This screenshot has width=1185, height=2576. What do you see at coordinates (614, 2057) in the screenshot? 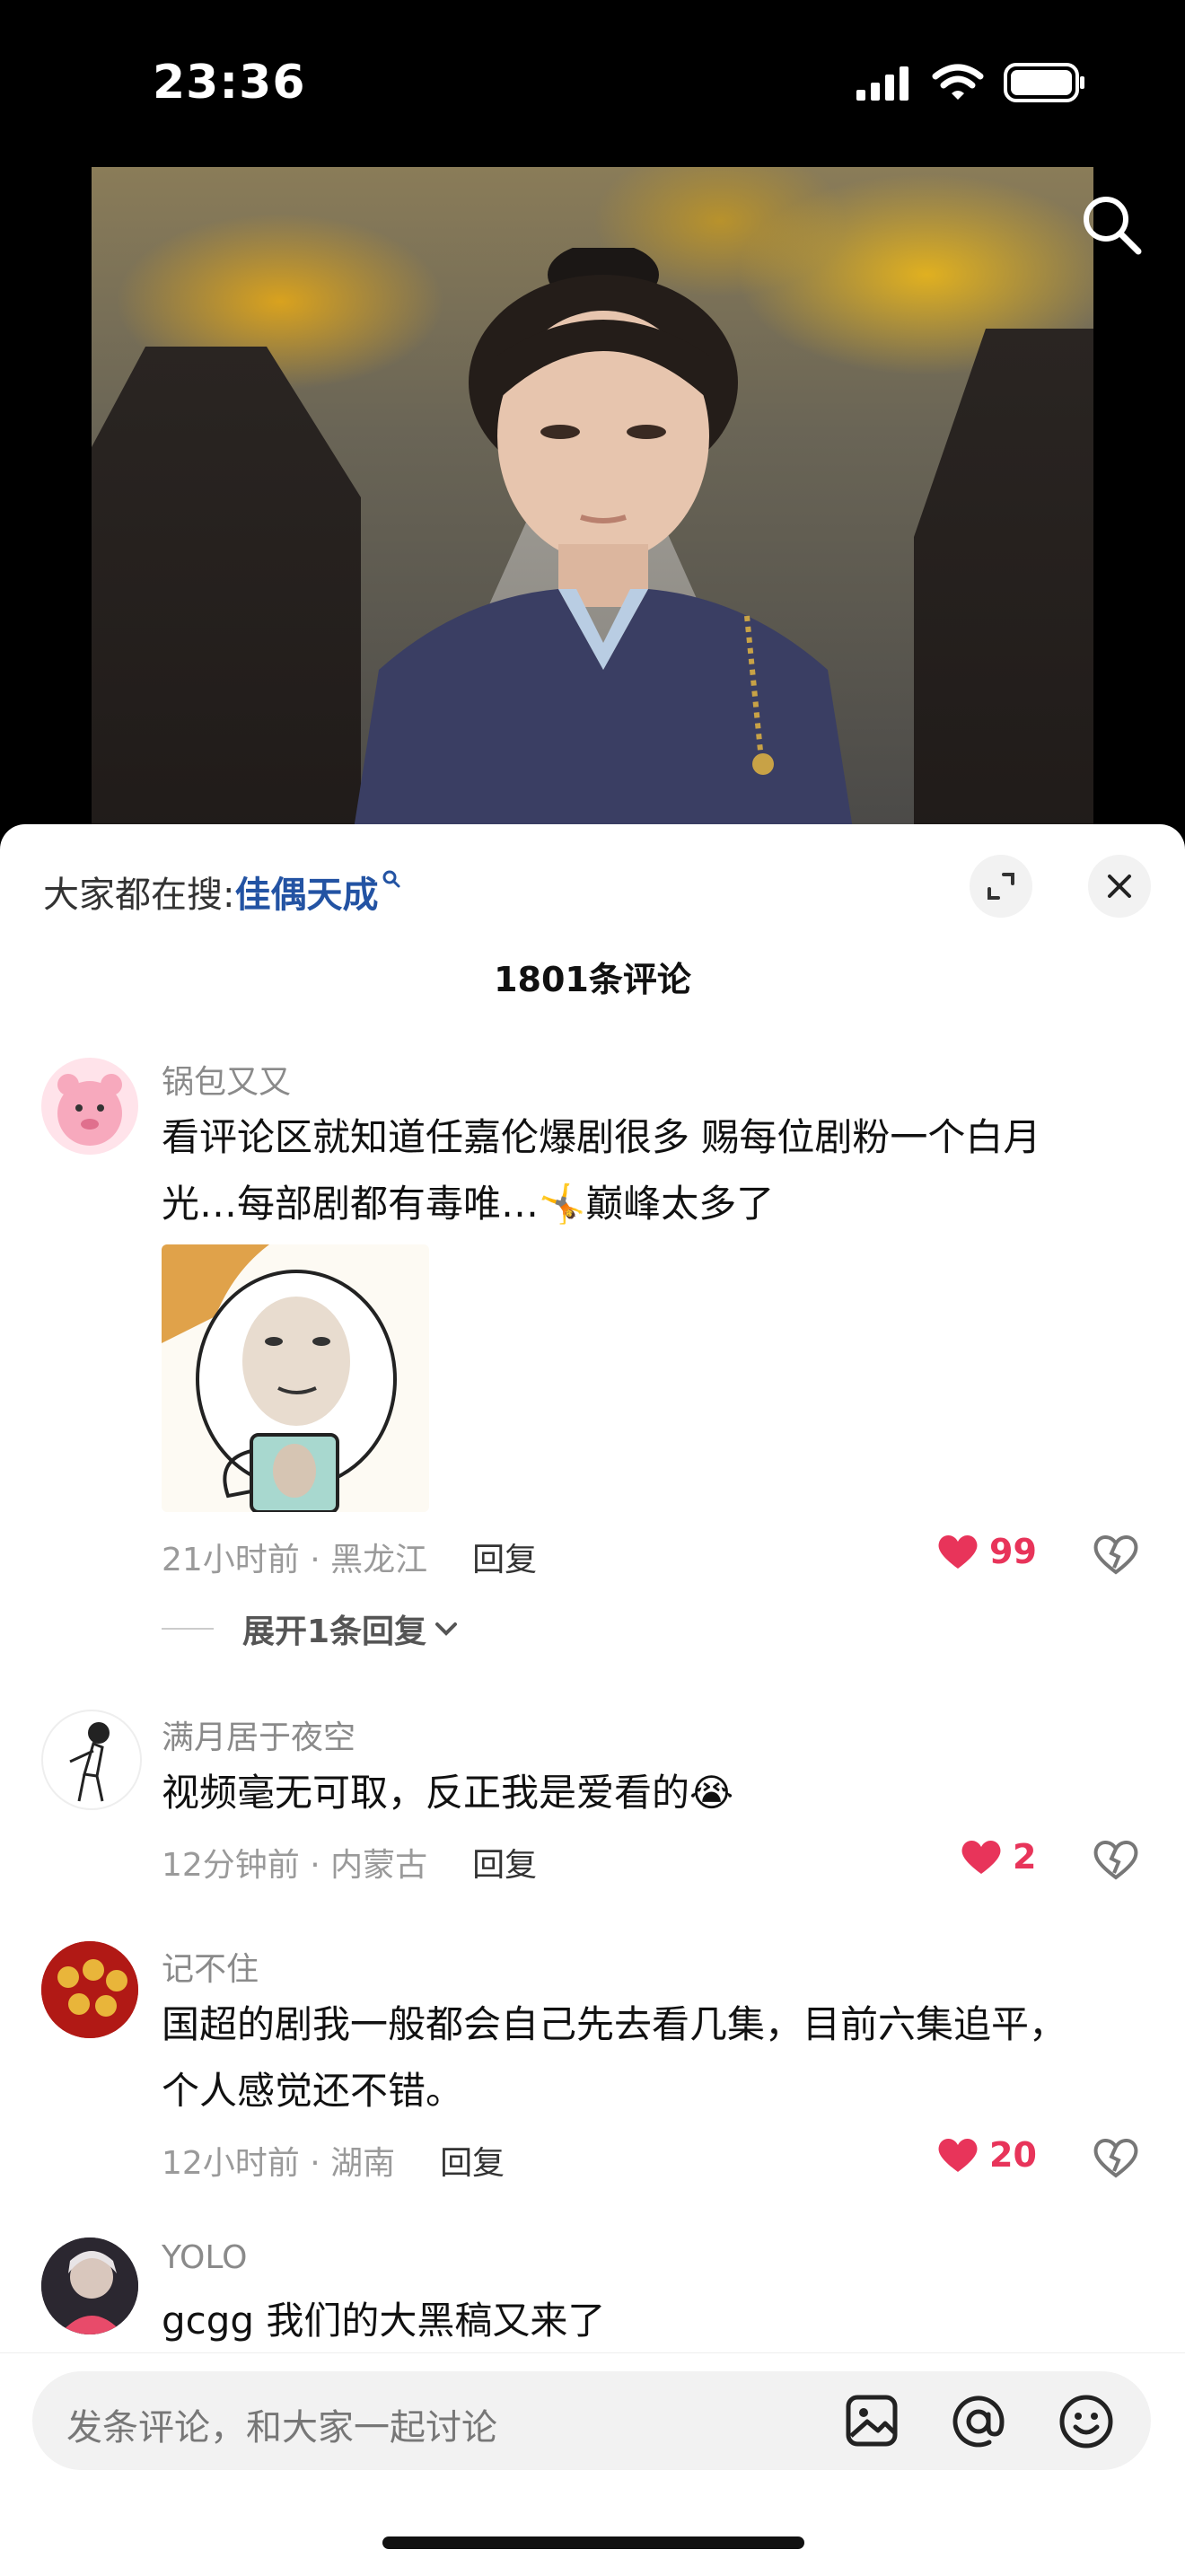
I see `comment-text: 国超的剧我一般都会自己先去看几集，目前六集追平，个人感觉还不错。` at bounding box center [614, 2057].